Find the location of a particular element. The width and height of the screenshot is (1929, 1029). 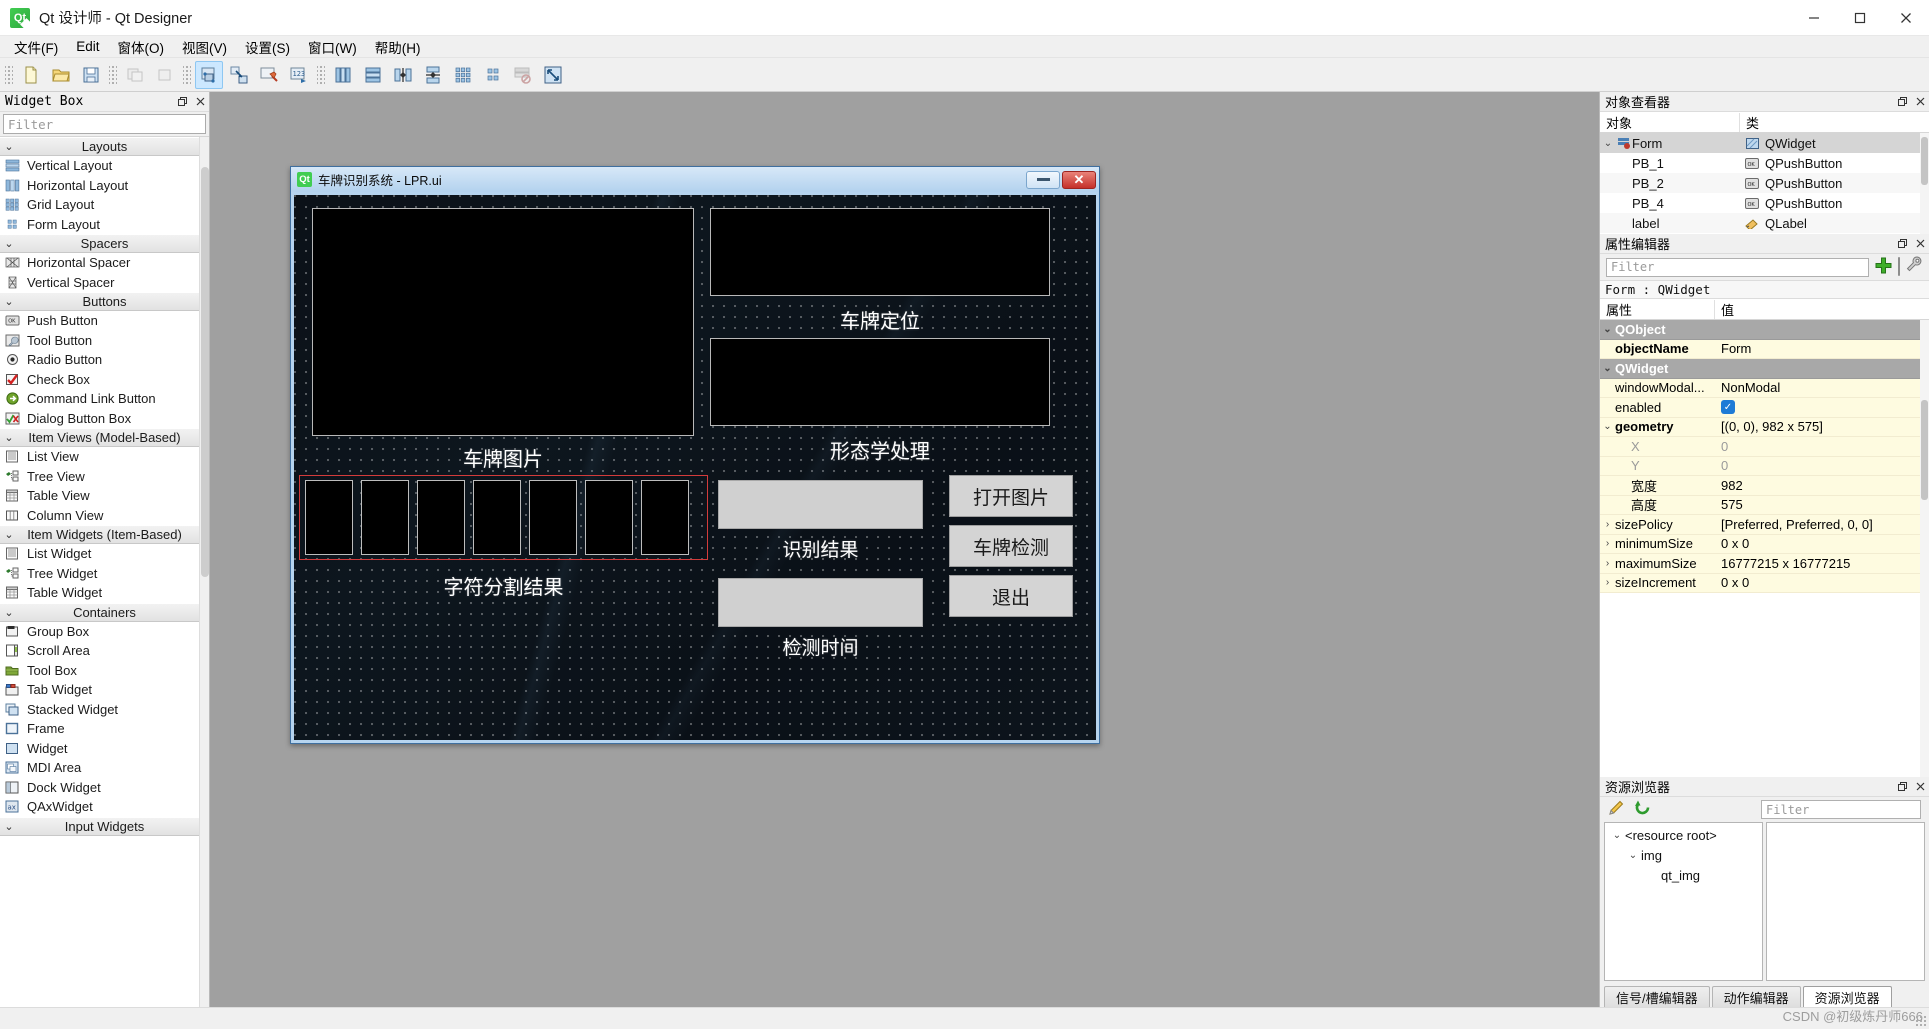

resource-browser-float-button is located at coordinates (1902, 787).